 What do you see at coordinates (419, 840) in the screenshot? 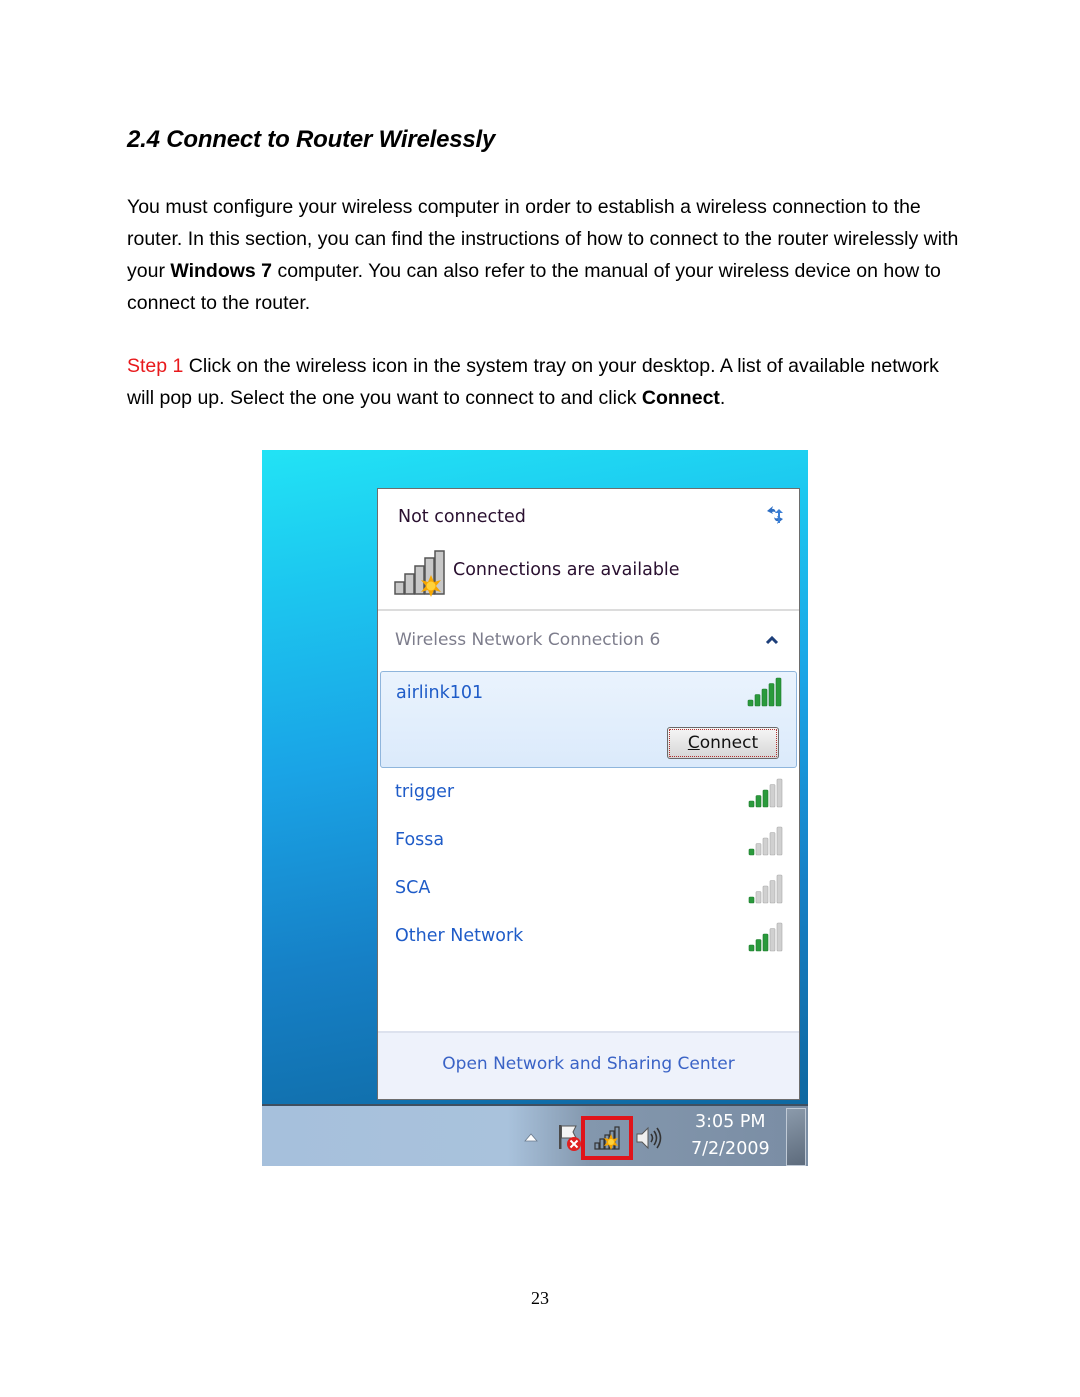
I see `network-name: Fossa` at bounding box center [419, 840].